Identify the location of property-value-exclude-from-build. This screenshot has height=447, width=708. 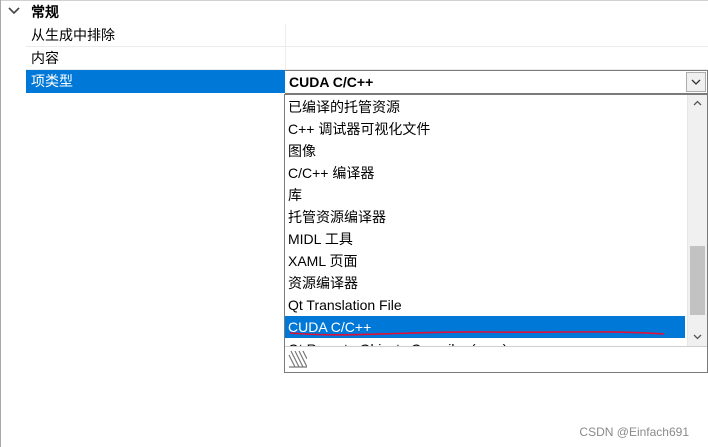
(496, 35).